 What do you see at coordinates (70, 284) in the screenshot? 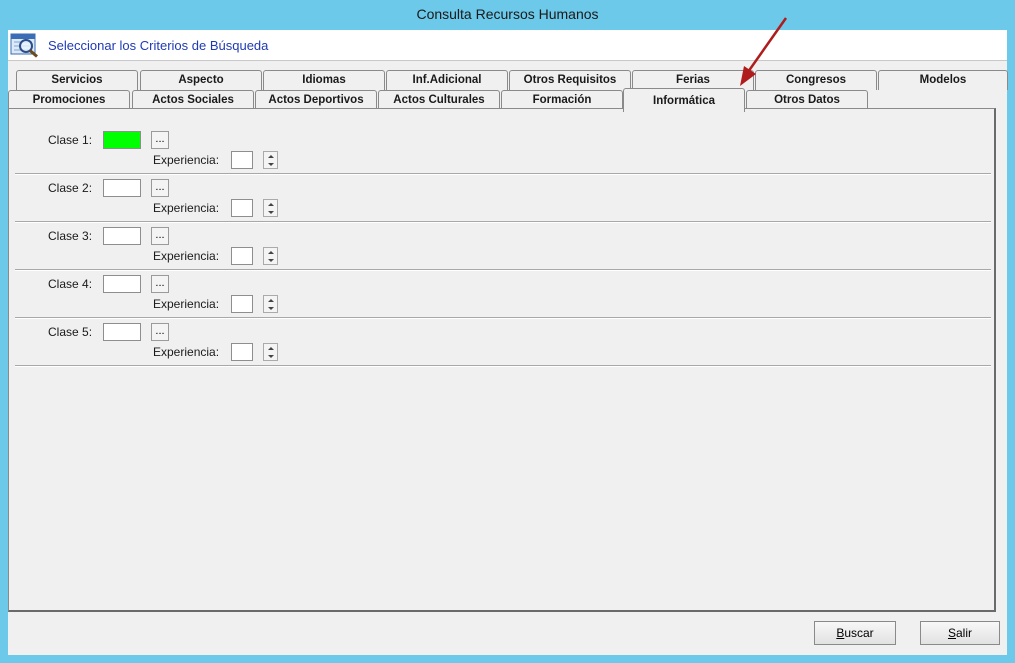
I see `class-label: Clase 4:` at bounding box center [70, 284].